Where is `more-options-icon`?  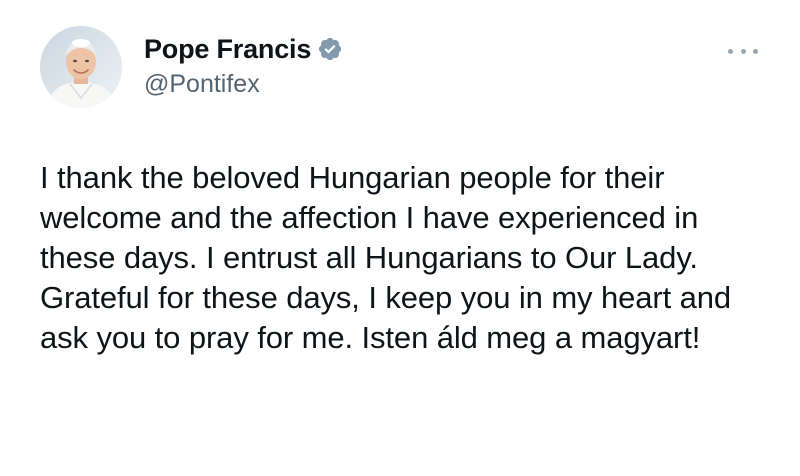
more-options-icon is located at coordinates (743, 51).